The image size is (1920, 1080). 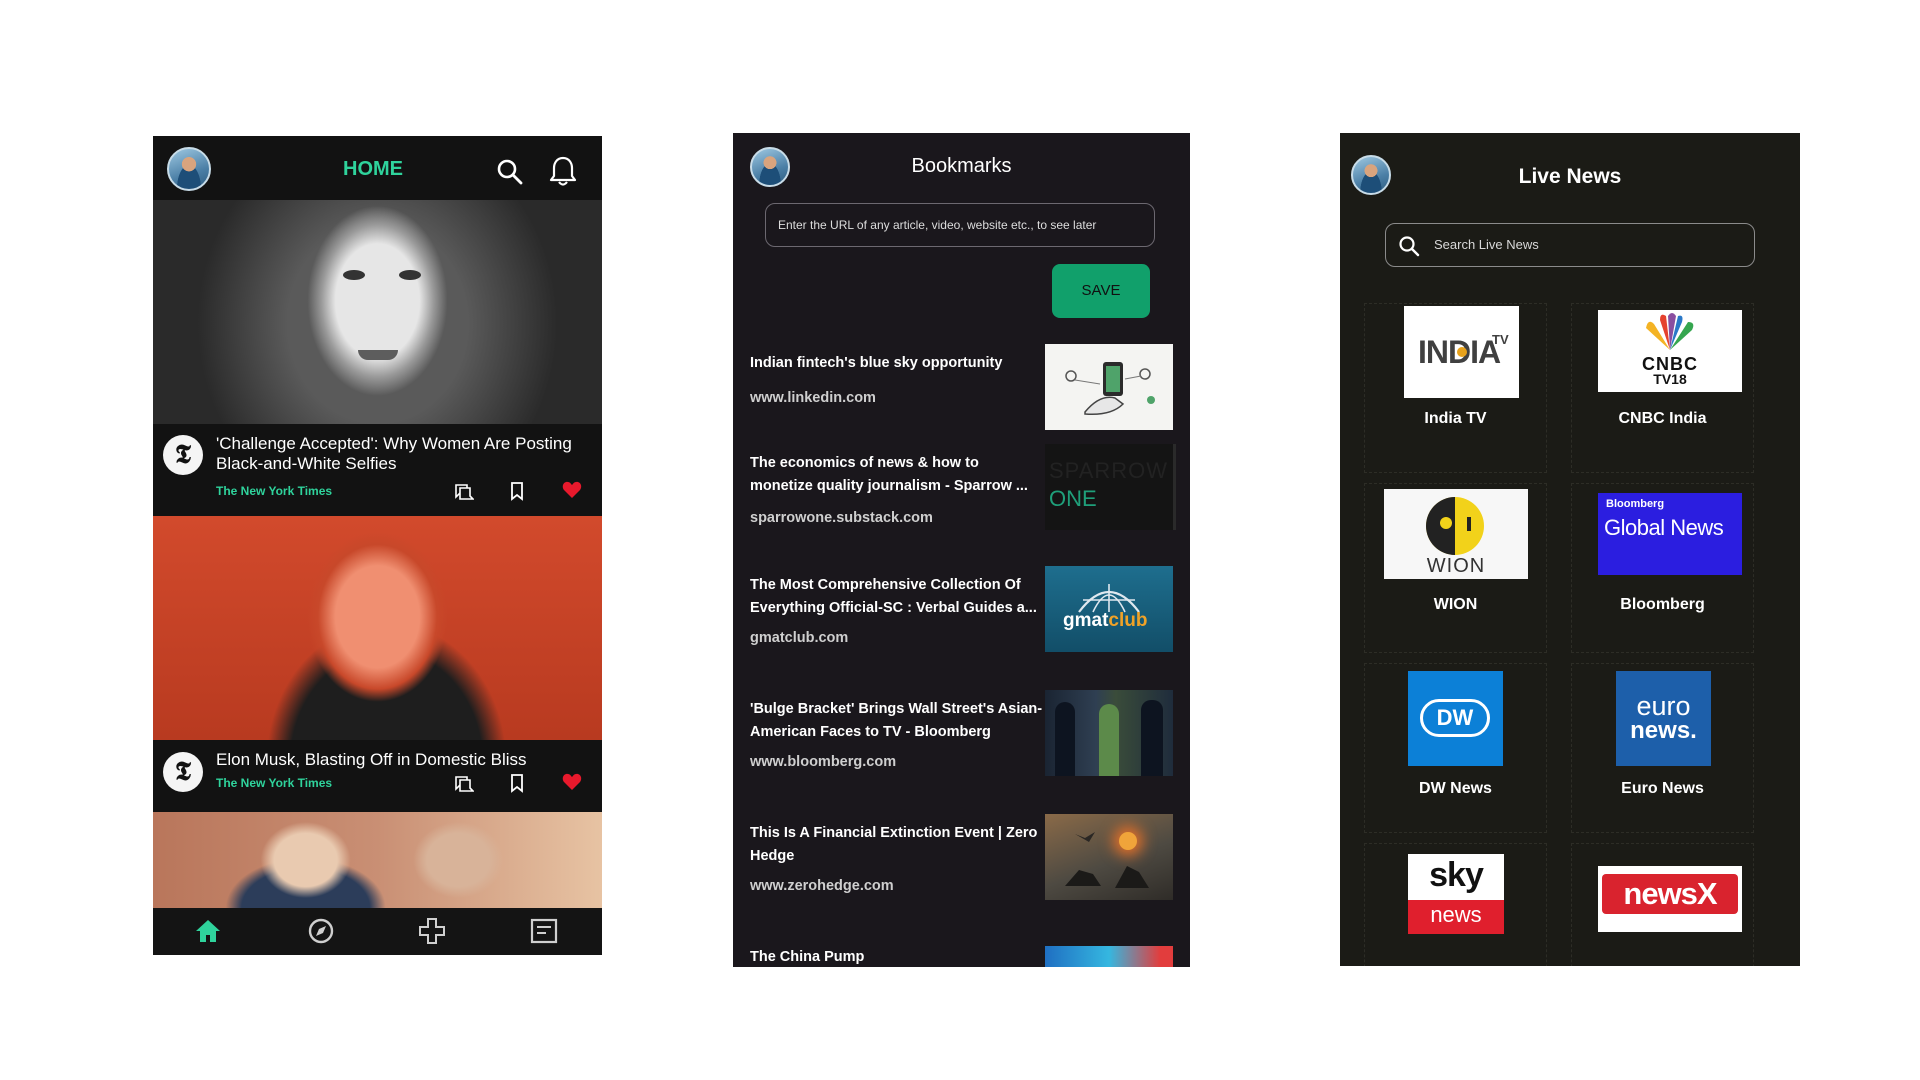 What do you see at coordinates (1500, 339) in the screenshot?
I see `logo-text: TV` at bounding box center [1500, 339].